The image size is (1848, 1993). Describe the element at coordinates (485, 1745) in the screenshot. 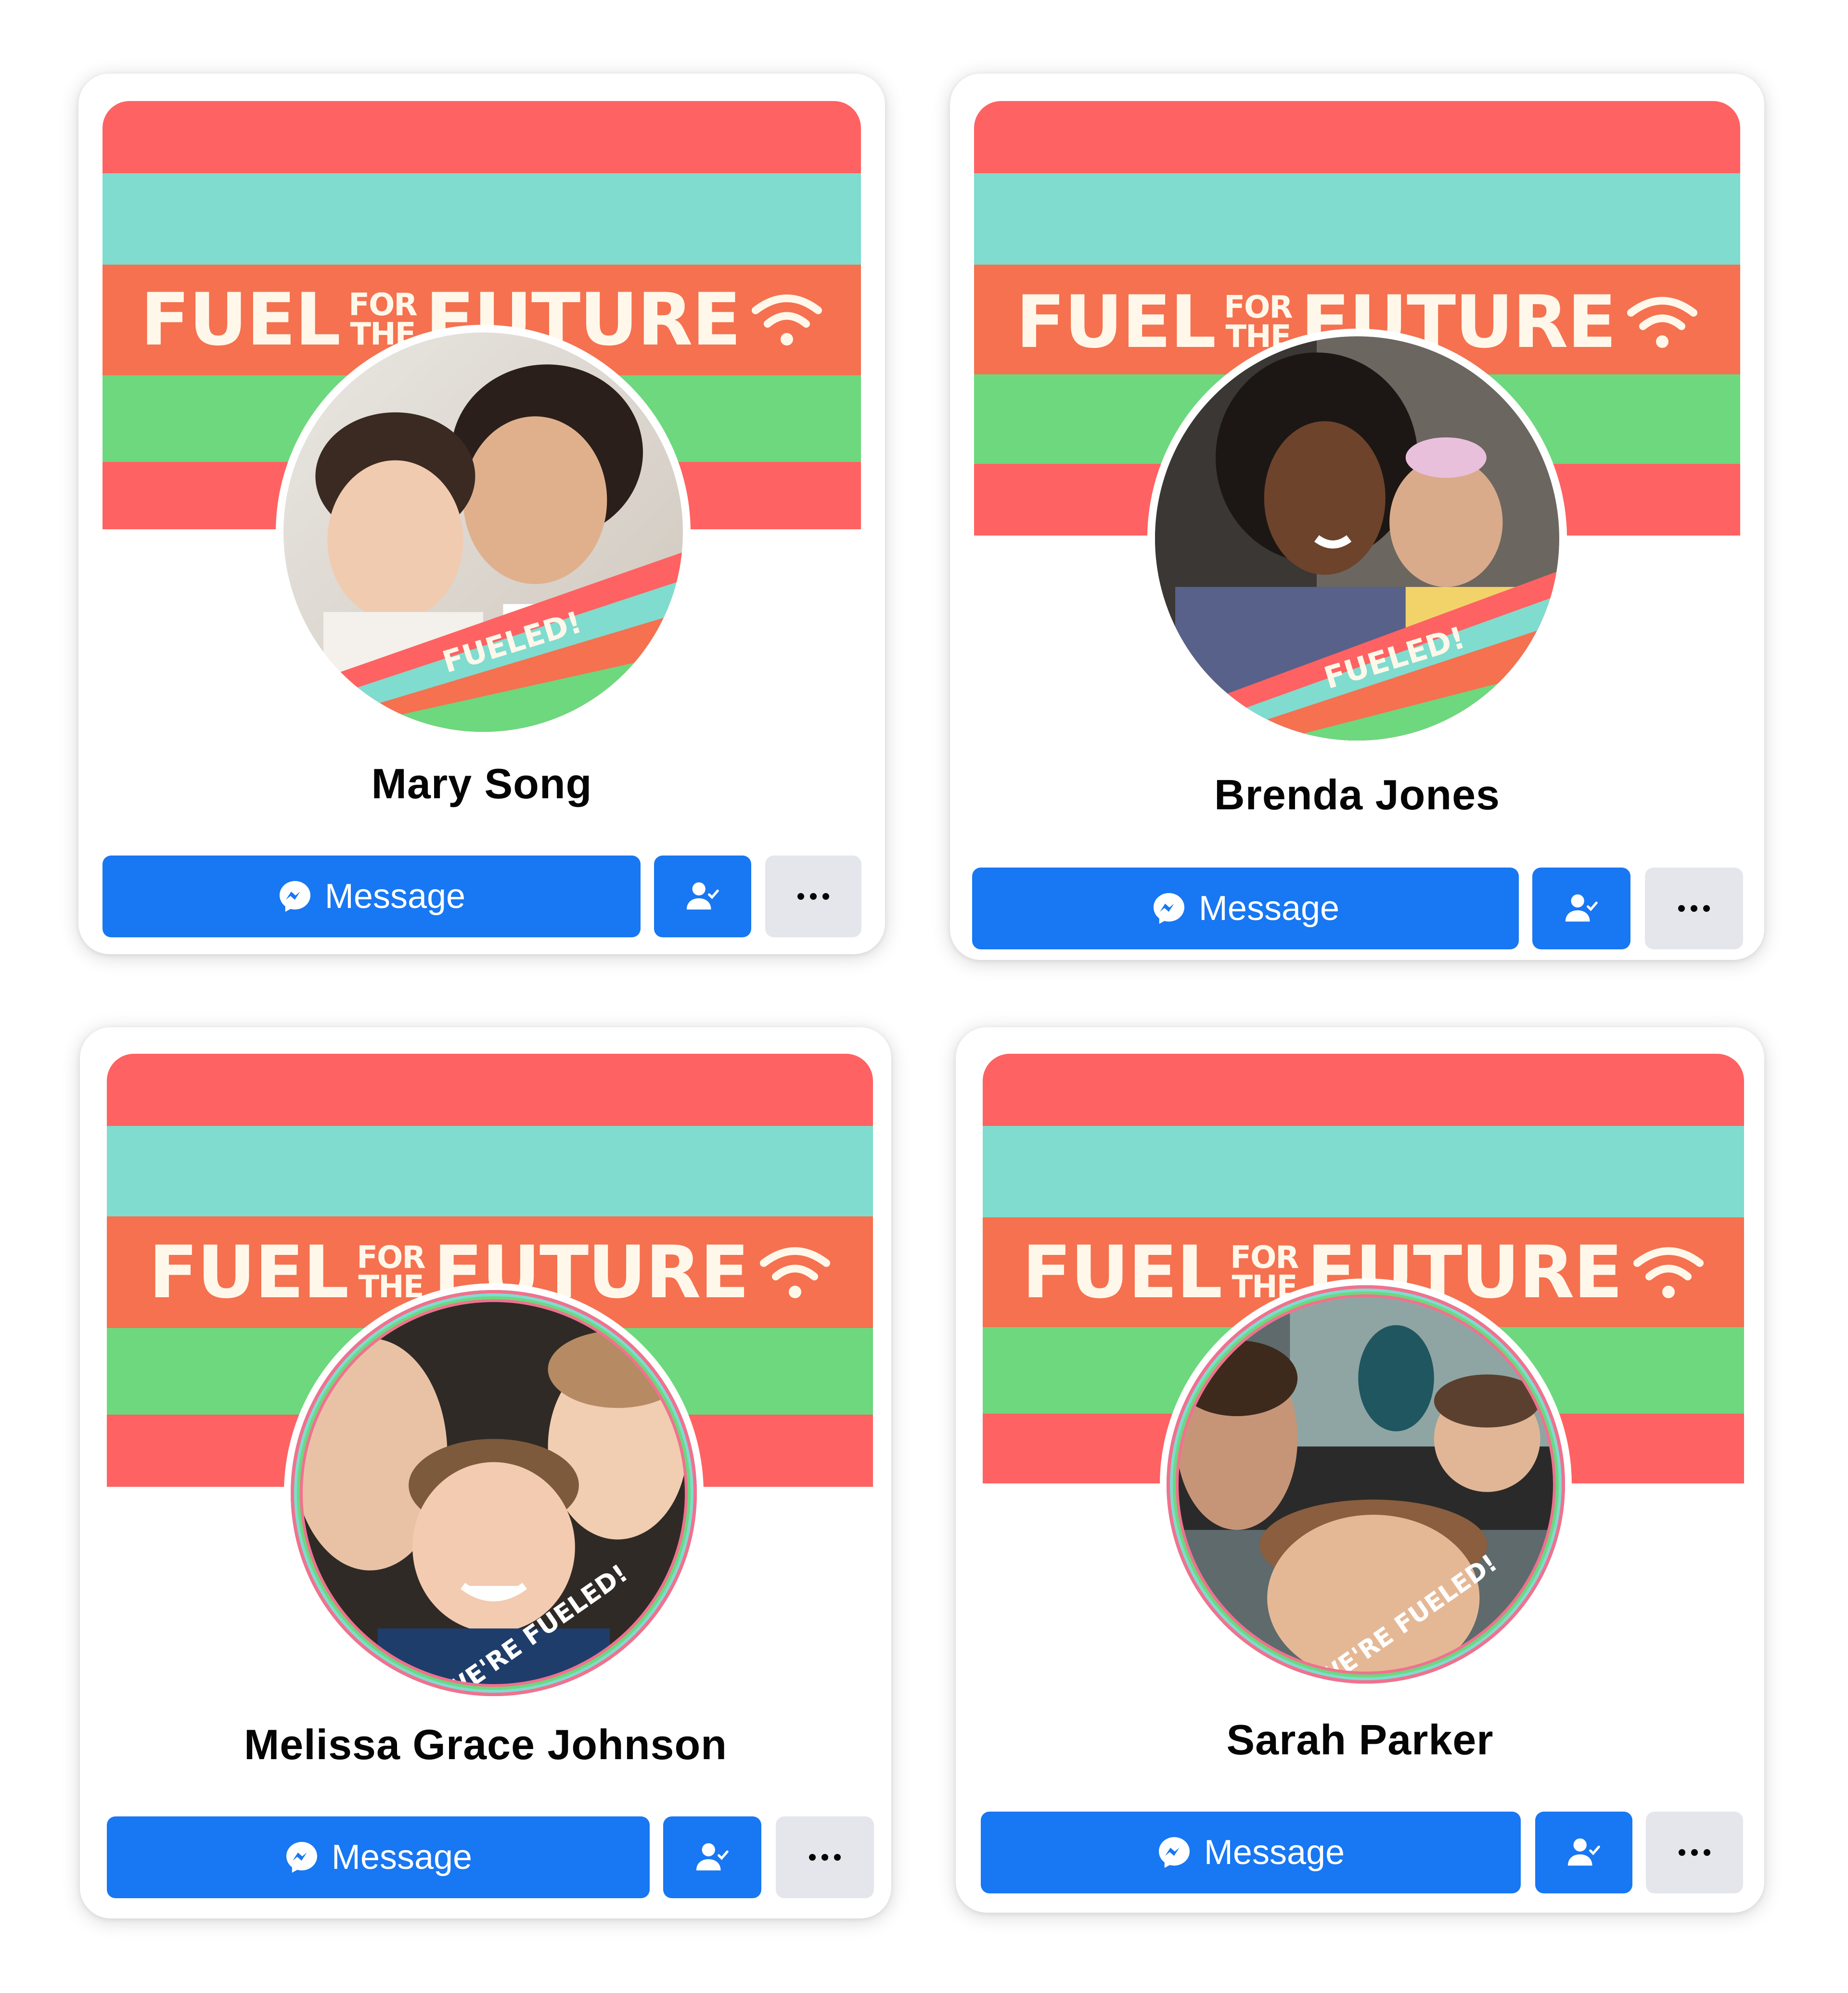

I see `profile-name: Melissa Grace Johnson` at that location.